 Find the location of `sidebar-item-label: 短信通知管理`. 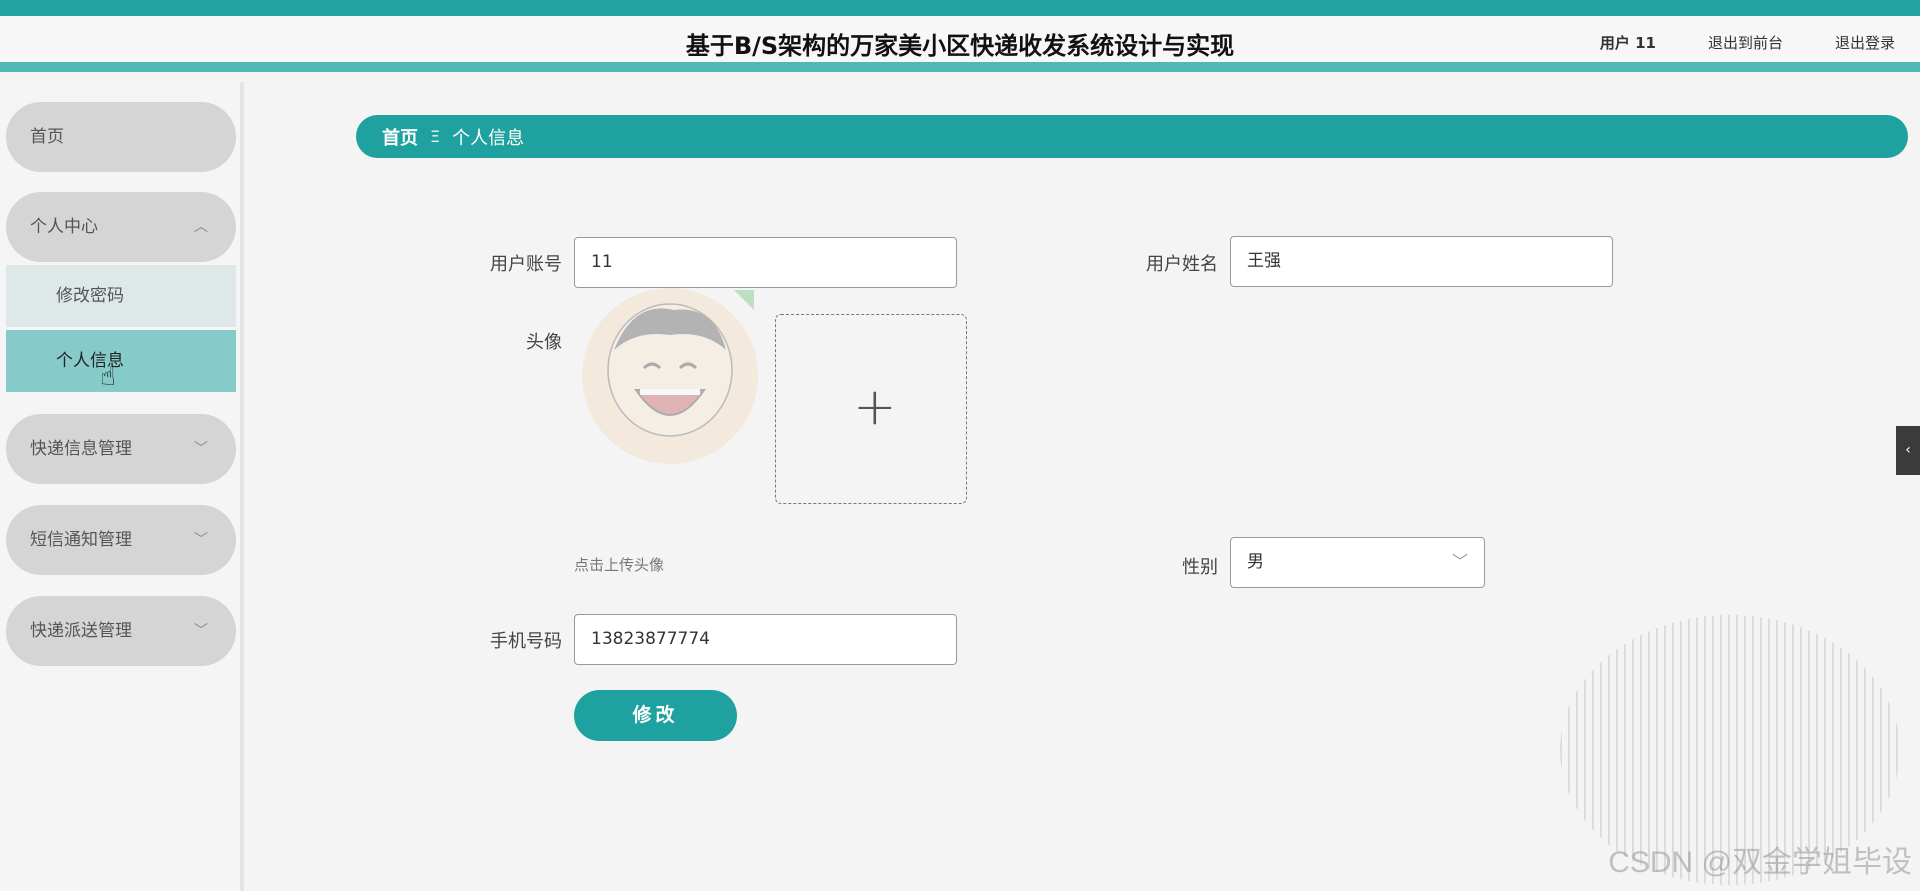

sidebar-item-label: 短信通知管理 is located at coordinates (81, 540).